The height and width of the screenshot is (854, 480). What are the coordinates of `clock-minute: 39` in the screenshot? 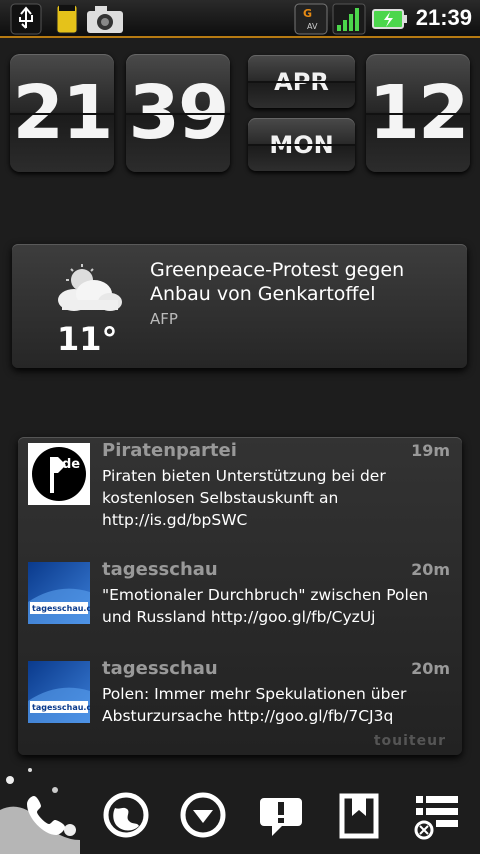 It's located at (178, 113).